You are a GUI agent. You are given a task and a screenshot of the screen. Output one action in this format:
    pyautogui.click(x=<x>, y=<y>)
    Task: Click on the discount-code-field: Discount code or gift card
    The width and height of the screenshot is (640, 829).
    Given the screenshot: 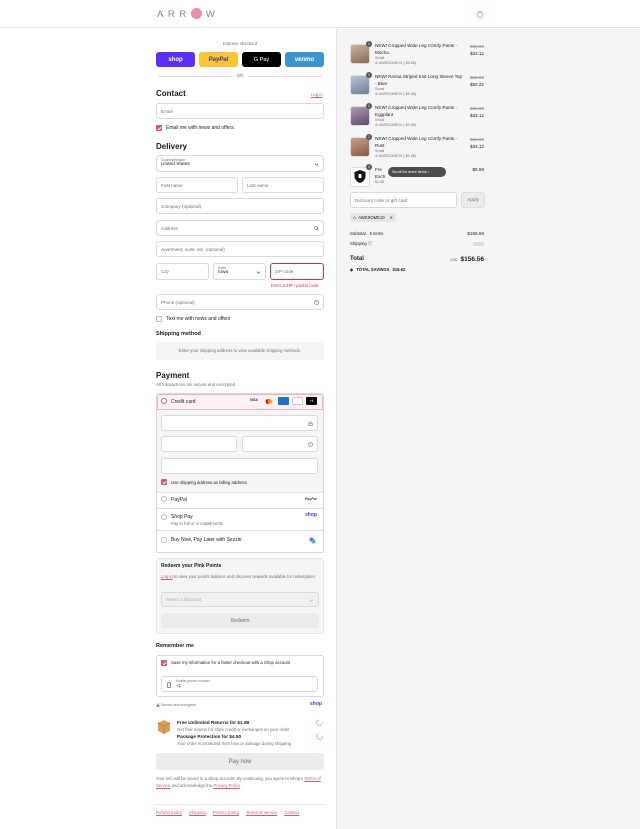 What is the action you would take?
    pyautogui.click(x=403, y=200)
    